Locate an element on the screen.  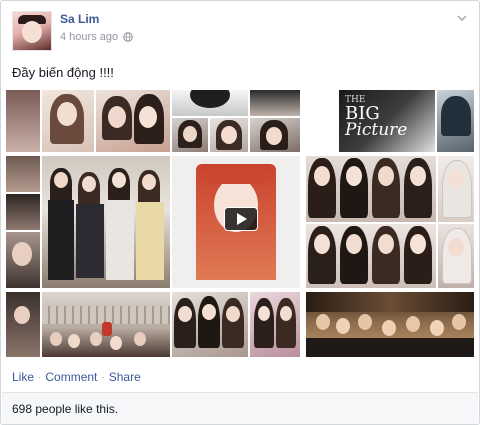
globe-icon is located at coordinates (128, 37).